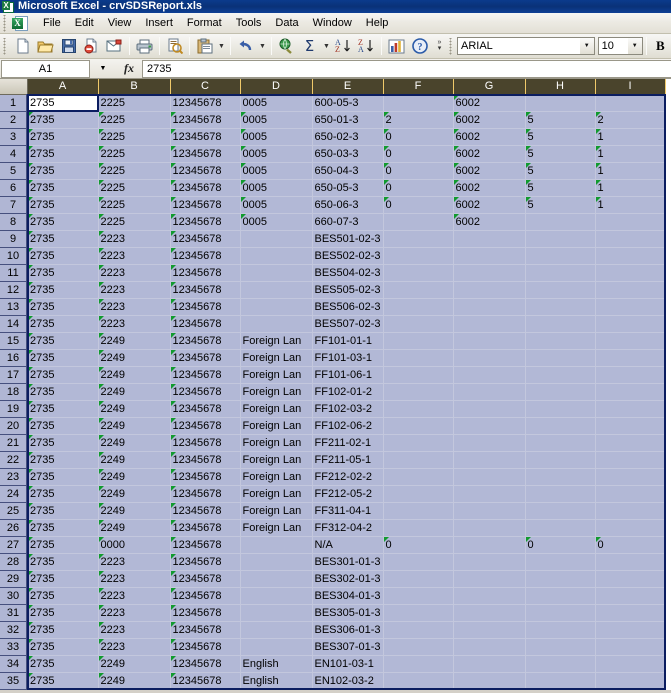 This screenshot has width=671, height=693. I want to click on row-header-35: 35, so click(14, 681).